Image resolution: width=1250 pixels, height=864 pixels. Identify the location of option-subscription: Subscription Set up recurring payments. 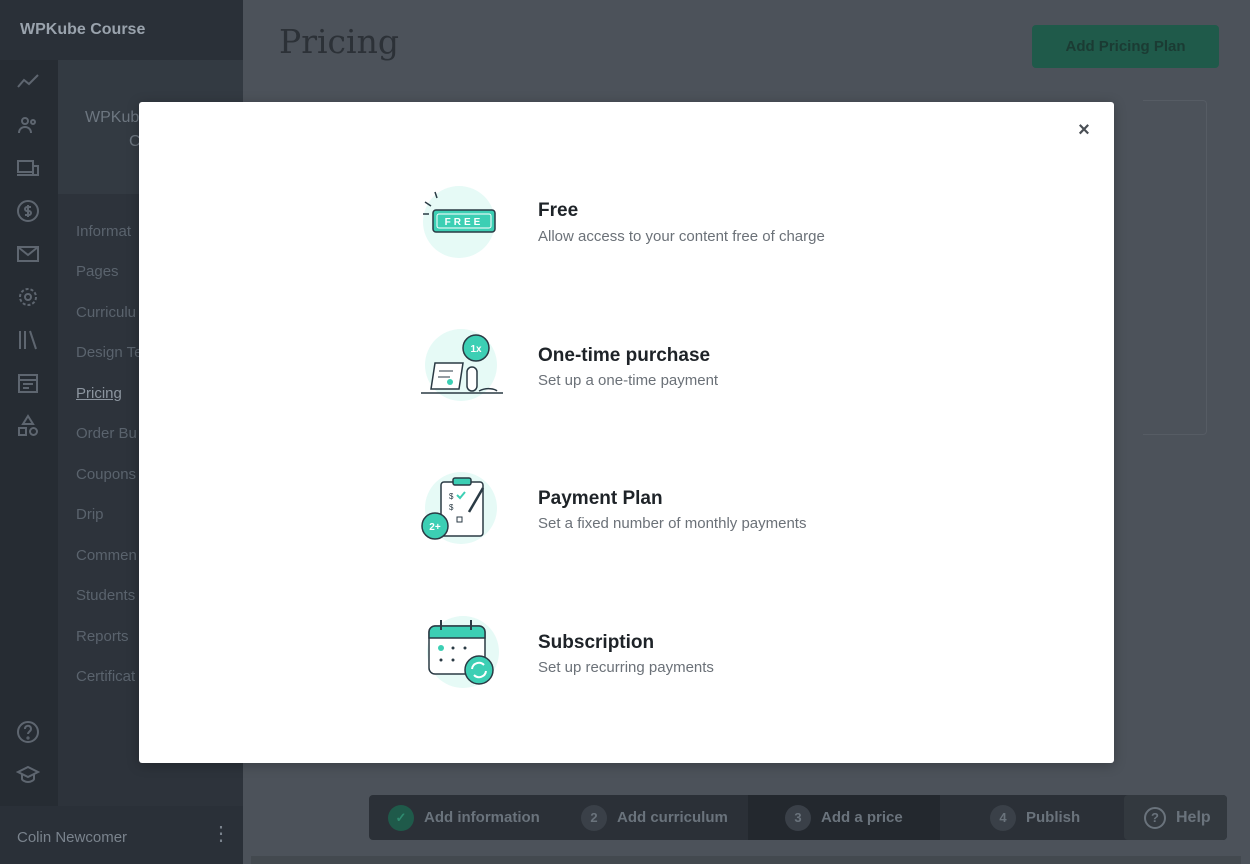
(652, 659).